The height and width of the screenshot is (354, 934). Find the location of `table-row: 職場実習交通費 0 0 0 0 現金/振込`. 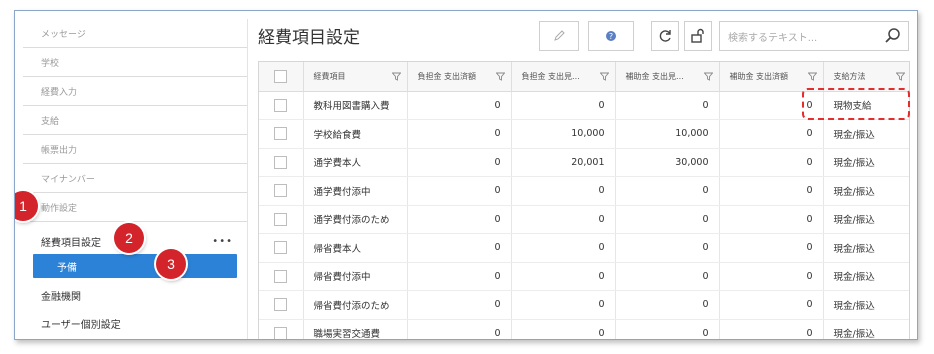

table-row: 職場実習交通費 0 0 0 0 現金/振込 is located at coordinates (584, 329).